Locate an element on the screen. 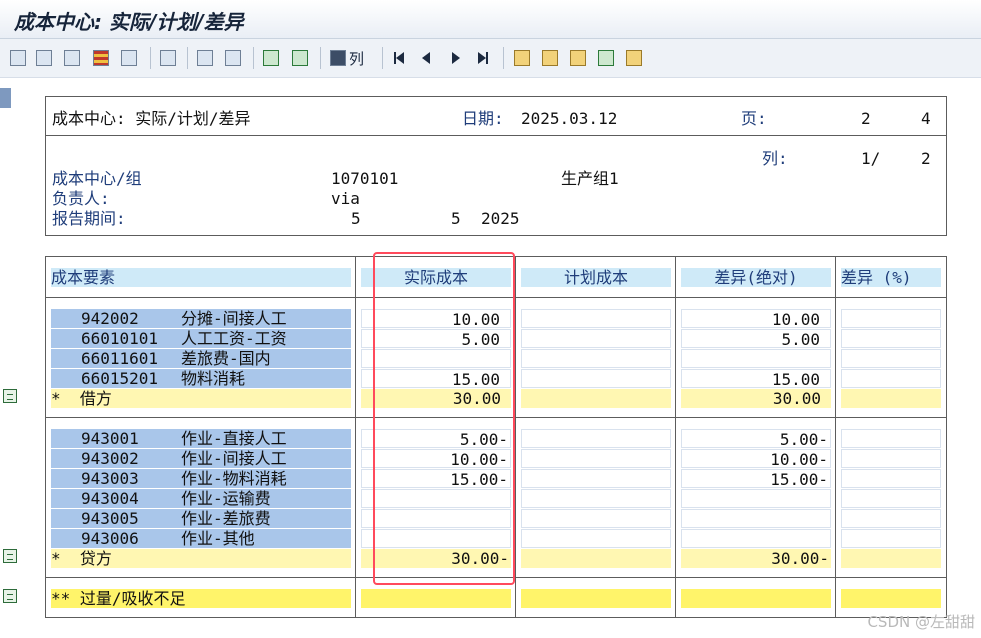 Image resolution: width=981 pixels, height=638 pixels. column-label: 列 is located at coordinates (357, 58).